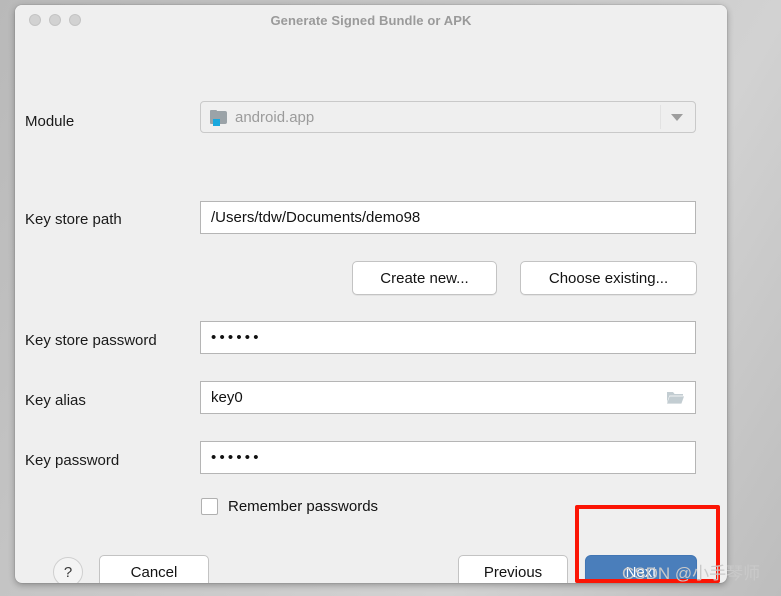 The width and height of the screenshot is (781, 596). I want to click on key-store-password-input: ••••••, so click(448, 337).